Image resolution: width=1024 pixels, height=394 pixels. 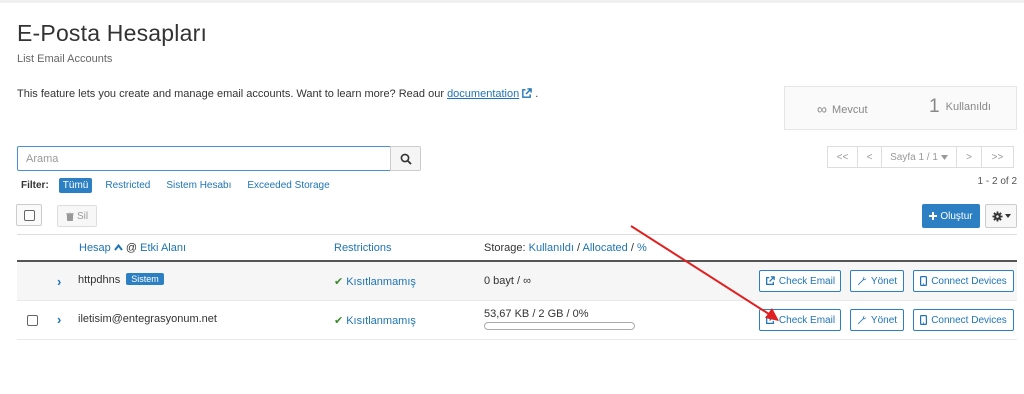 I want to click on prev-page-button: <, so click(x=870, y=157).